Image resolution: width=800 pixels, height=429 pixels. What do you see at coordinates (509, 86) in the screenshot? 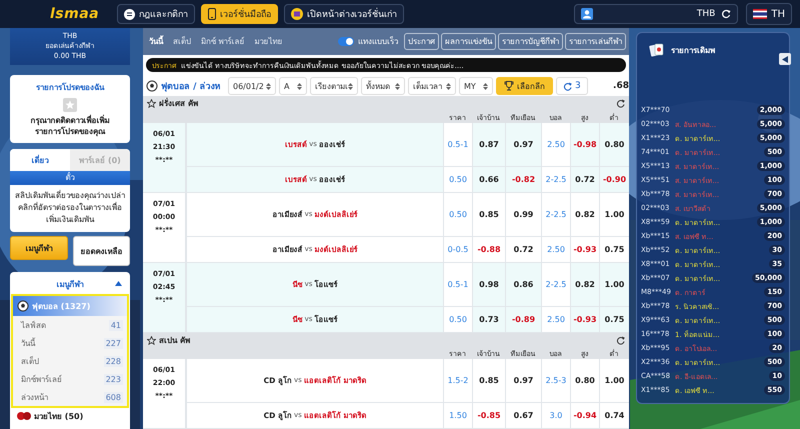
I see `trophy-icon` at bounding box center [509, 86].